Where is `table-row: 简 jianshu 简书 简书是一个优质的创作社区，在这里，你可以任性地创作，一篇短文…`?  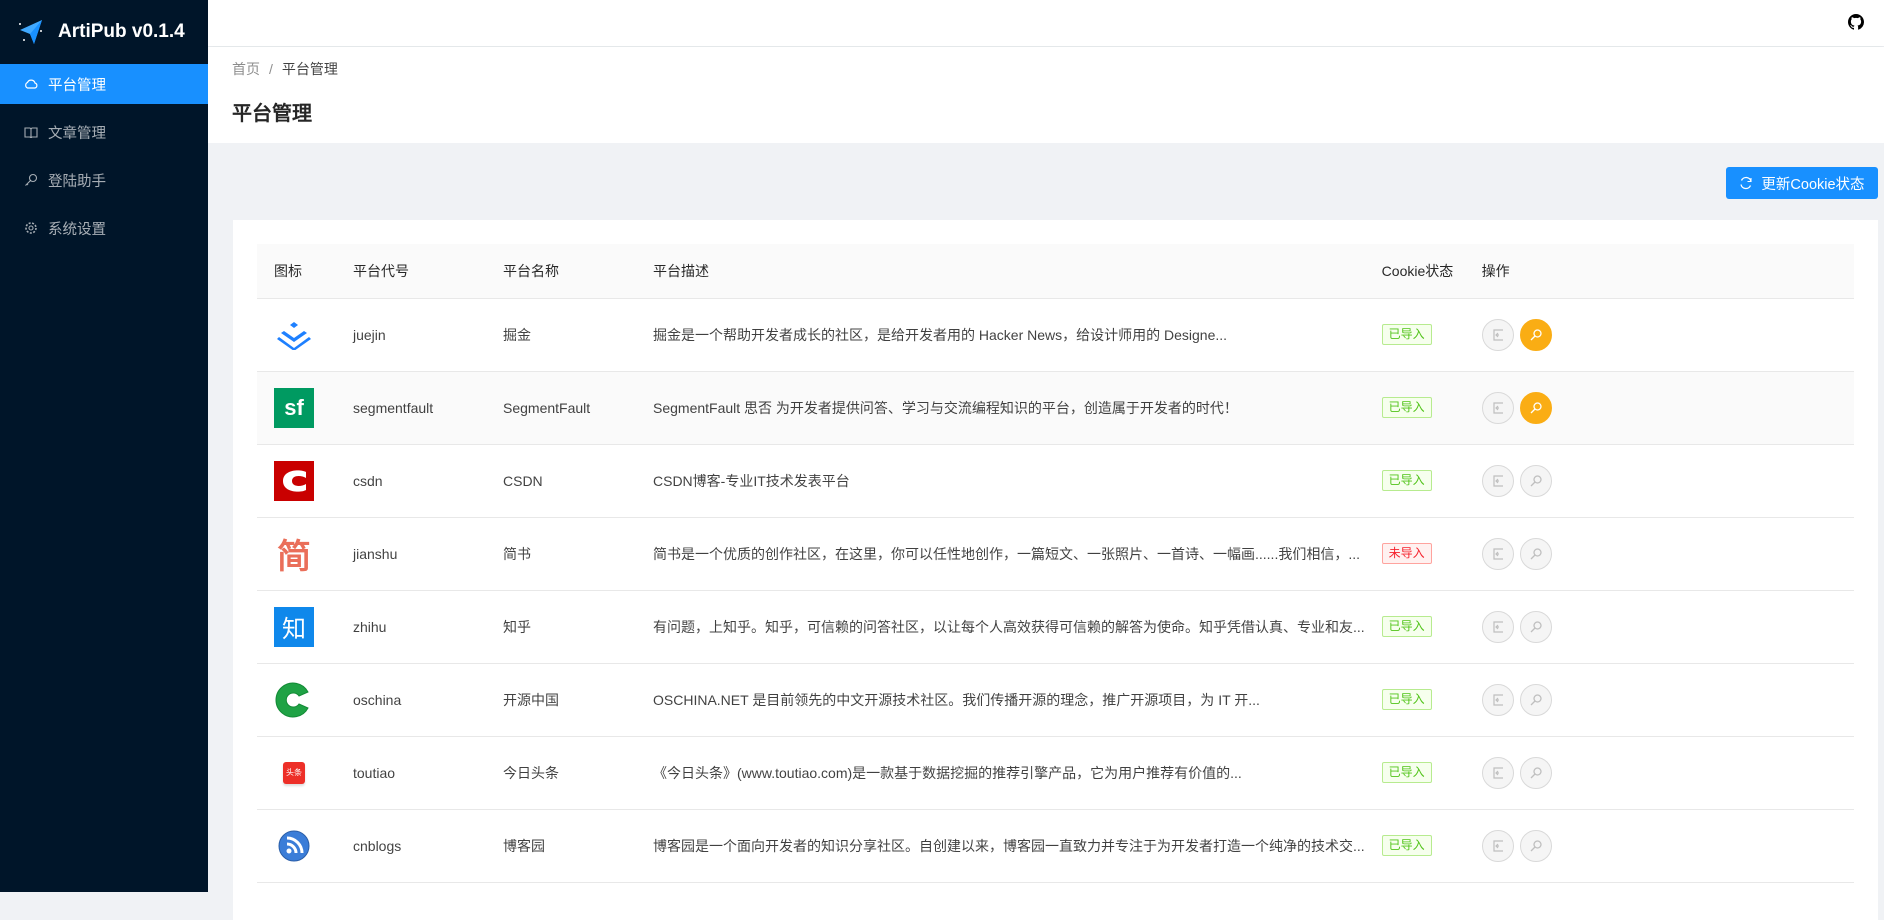
table-row: 简 jianshu 简书 简书是一个优质的创作社区，在这里，你可以任性地创作，一篇短文… is located at coordinates (1055, 554).